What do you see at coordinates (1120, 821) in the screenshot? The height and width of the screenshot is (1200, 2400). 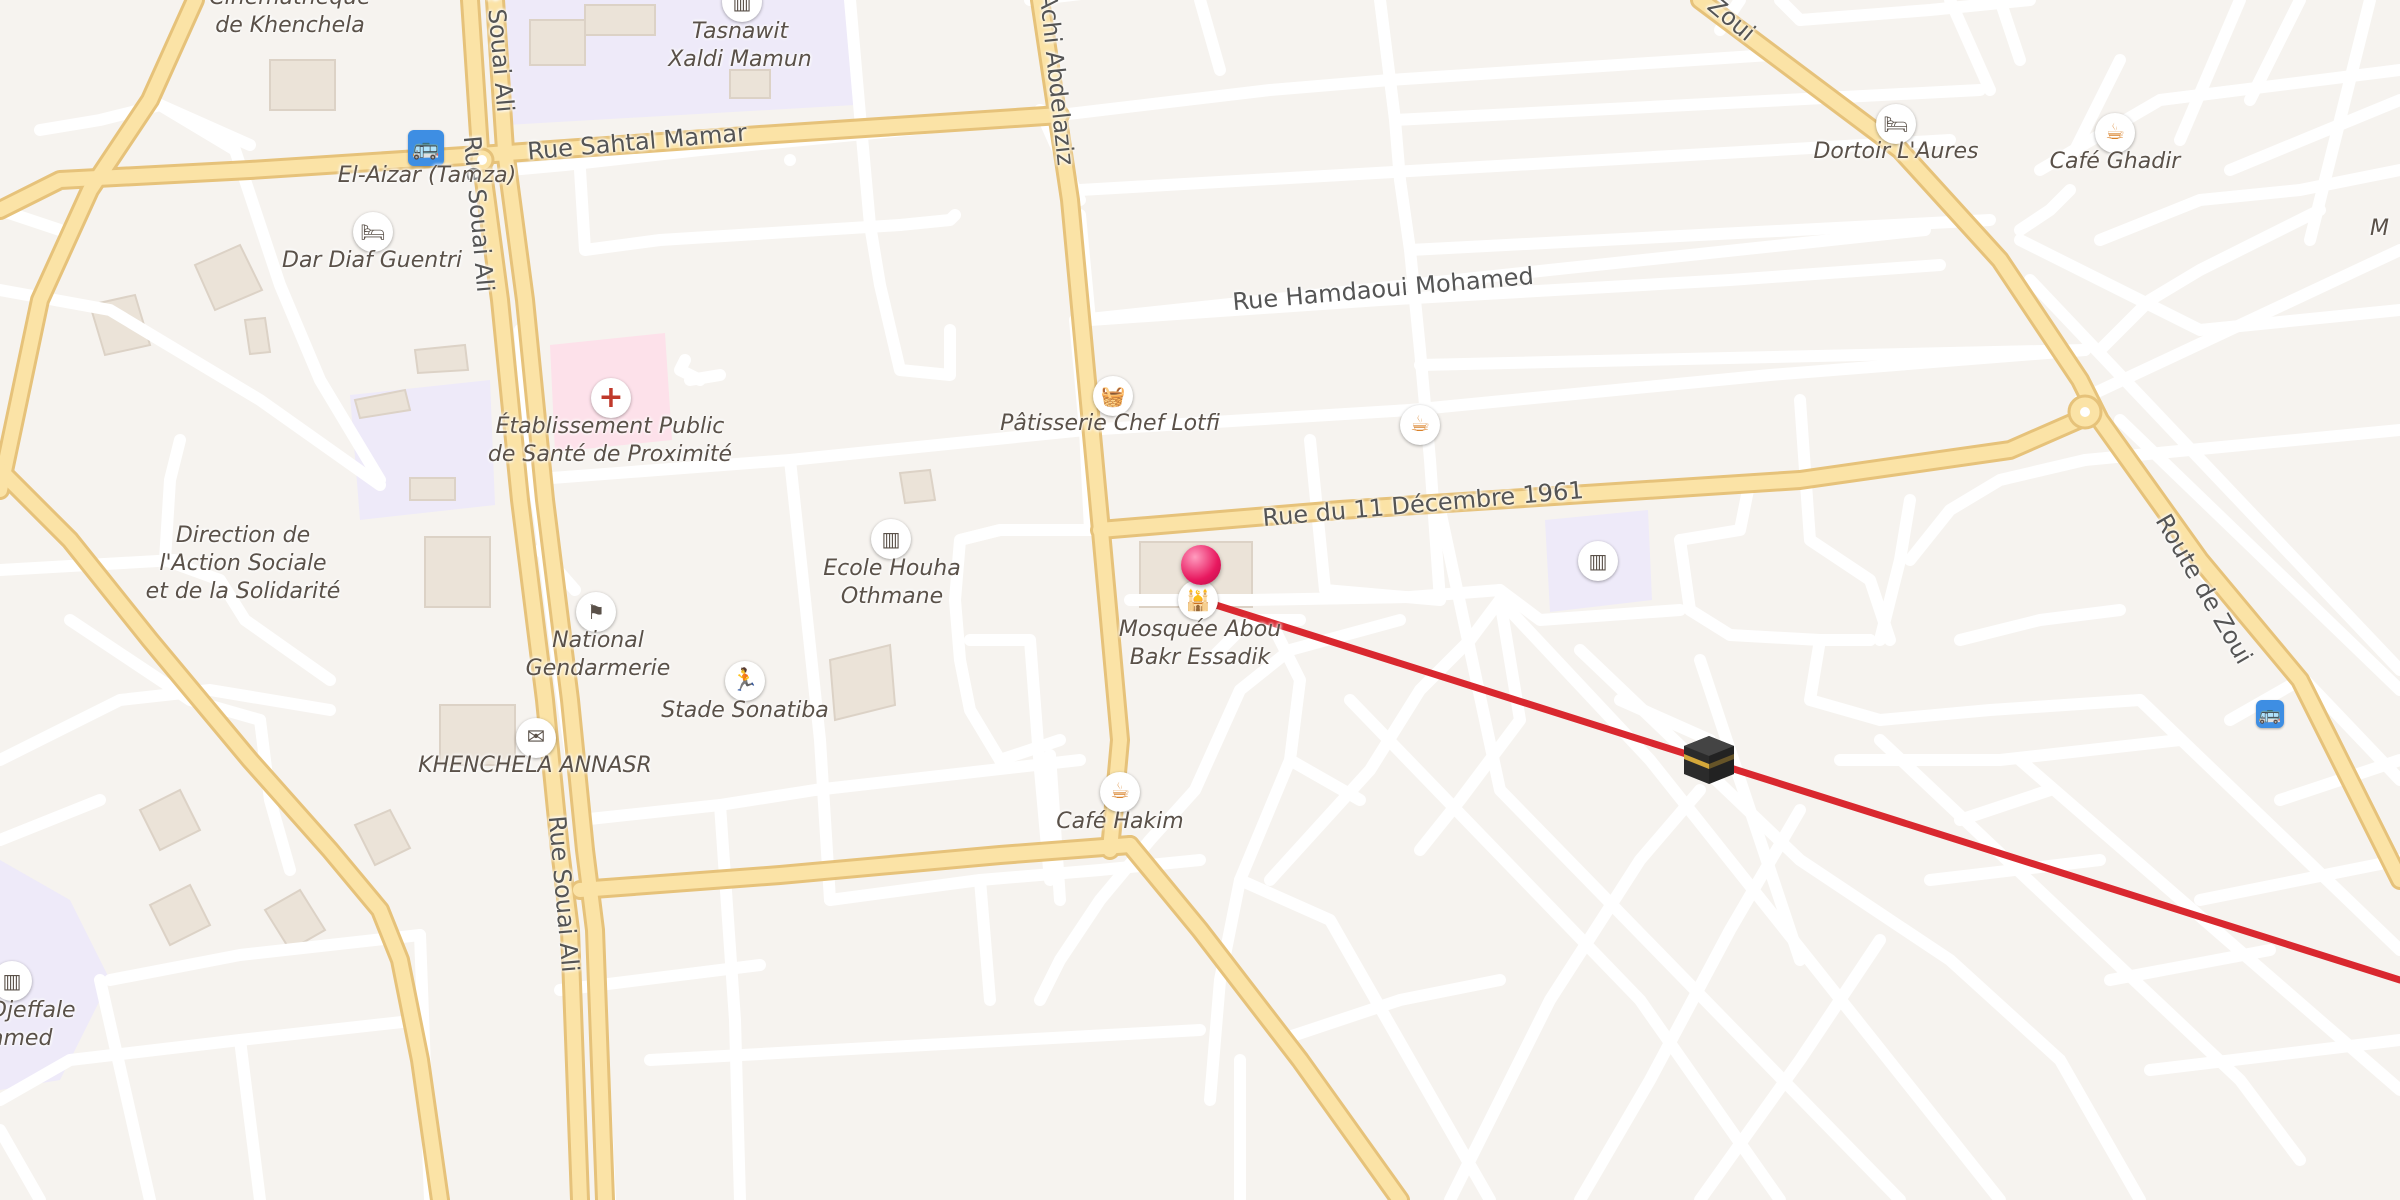 I see `place-label-cafe-hakim: Café Hakim` at bounding box center [1120, 821].